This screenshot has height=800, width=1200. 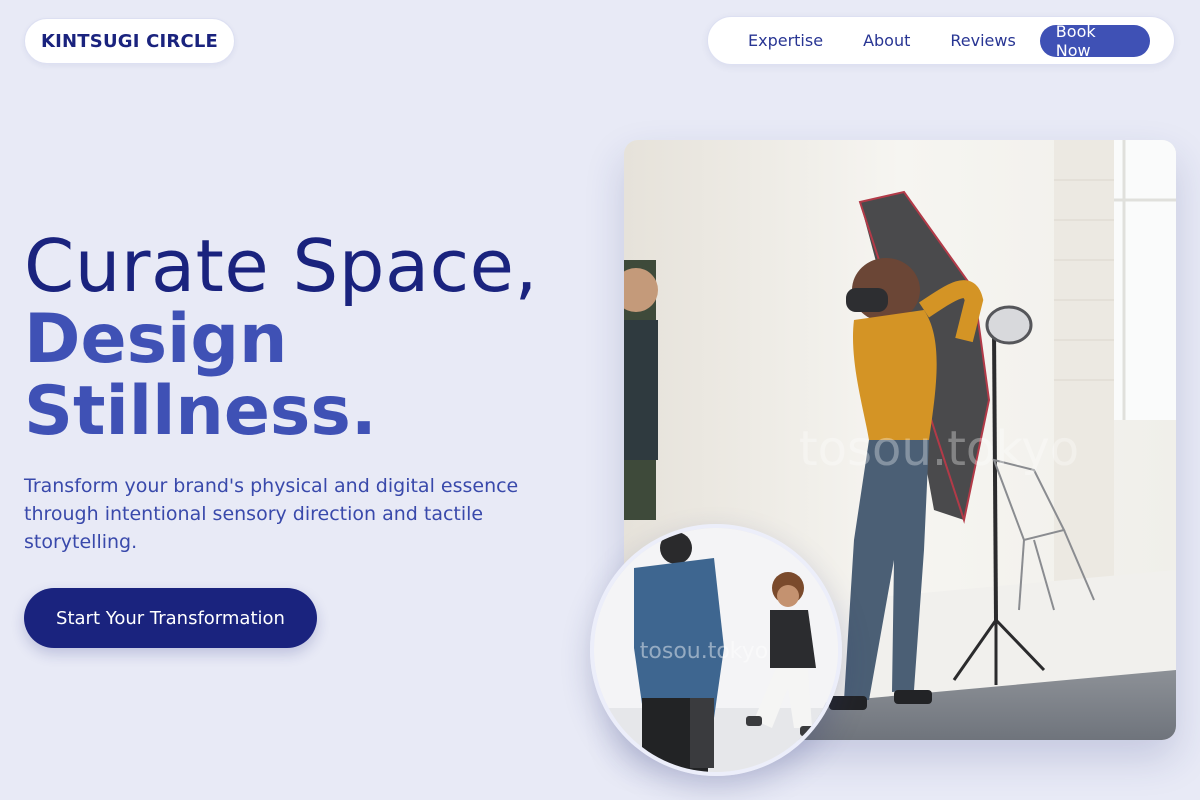 I want to click on nav-link-about: About, so click(x=886, y=40).